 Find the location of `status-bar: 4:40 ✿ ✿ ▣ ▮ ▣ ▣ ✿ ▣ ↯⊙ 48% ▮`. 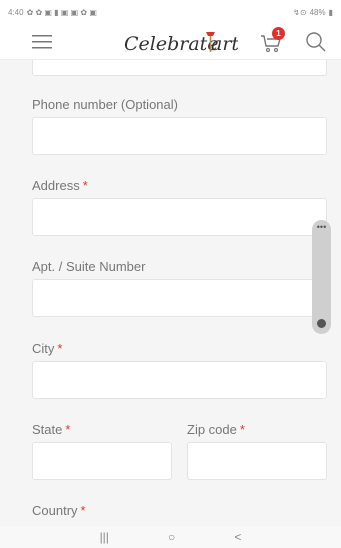

status-bar: 4:40 ✿ ✿ ▣ ▮ ▣ ▣ ✿ ▣ ↯⊙ 48% ▮ is located at coordinates (170, 12).